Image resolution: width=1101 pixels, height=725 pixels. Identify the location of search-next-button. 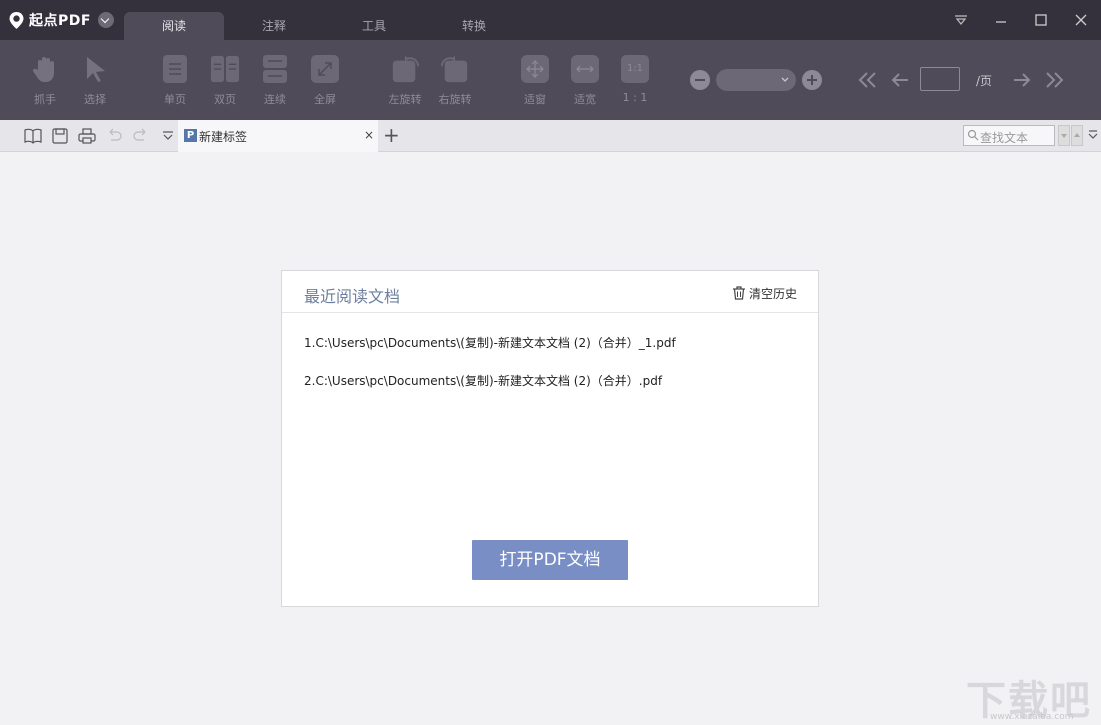
(1077, 135).